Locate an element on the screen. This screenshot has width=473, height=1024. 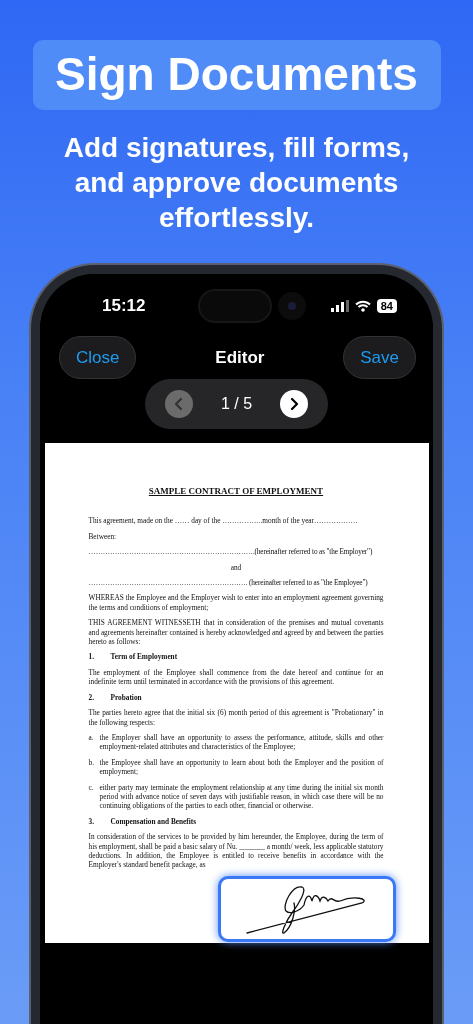
chevron-left-icon is located at coordinates (178, 404).